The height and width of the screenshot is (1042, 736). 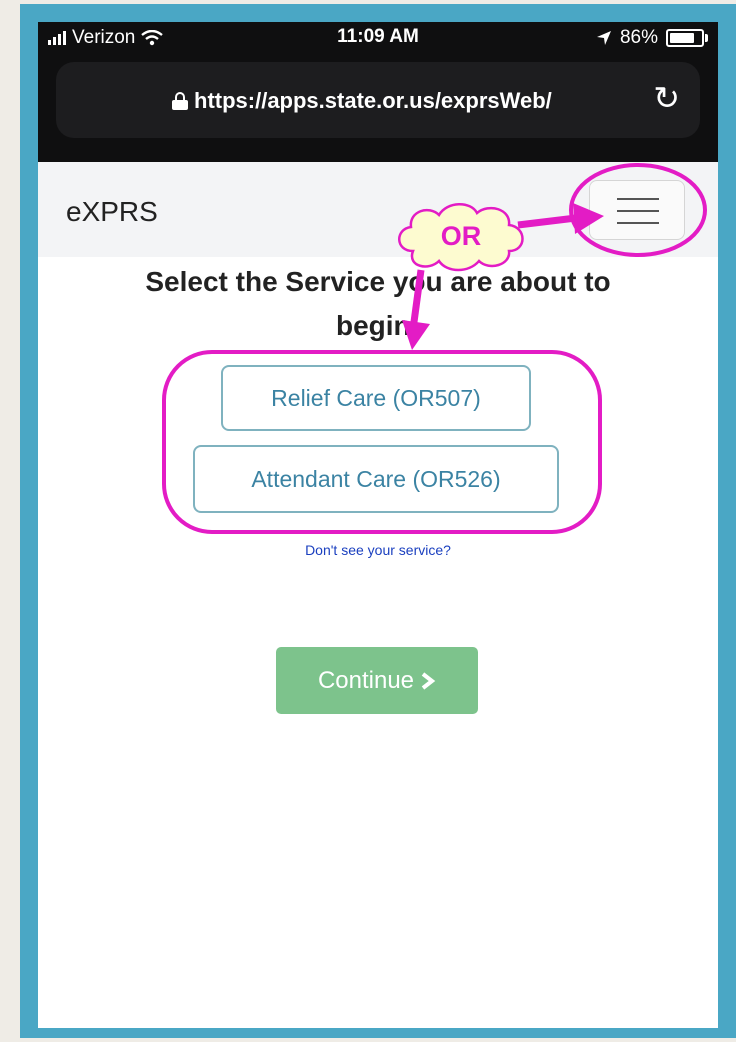 I want to click on hamburger-menu-button, so click(x=637, y=210).